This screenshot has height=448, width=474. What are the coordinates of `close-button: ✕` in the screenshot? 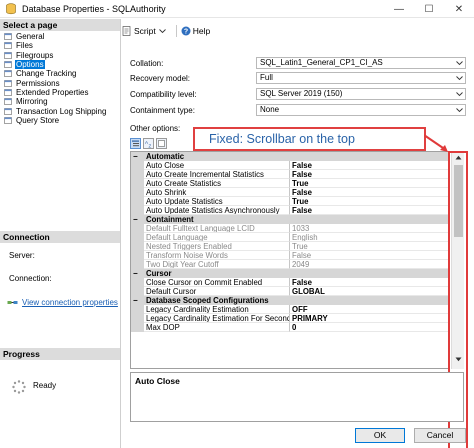 It's located at (459, 9).